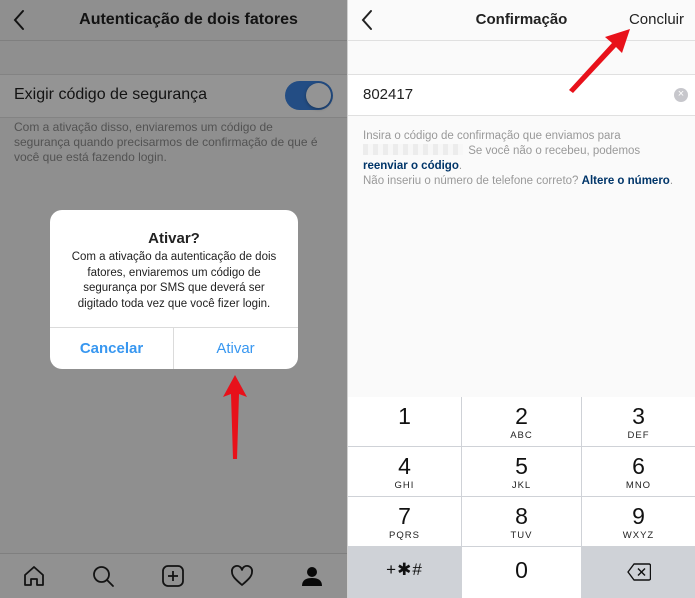 The image size is (695, 598). What do you see at coordinates (413, 149) in the screenshot?
I see `redacted-phone-number` at bounding box center [413, 149].